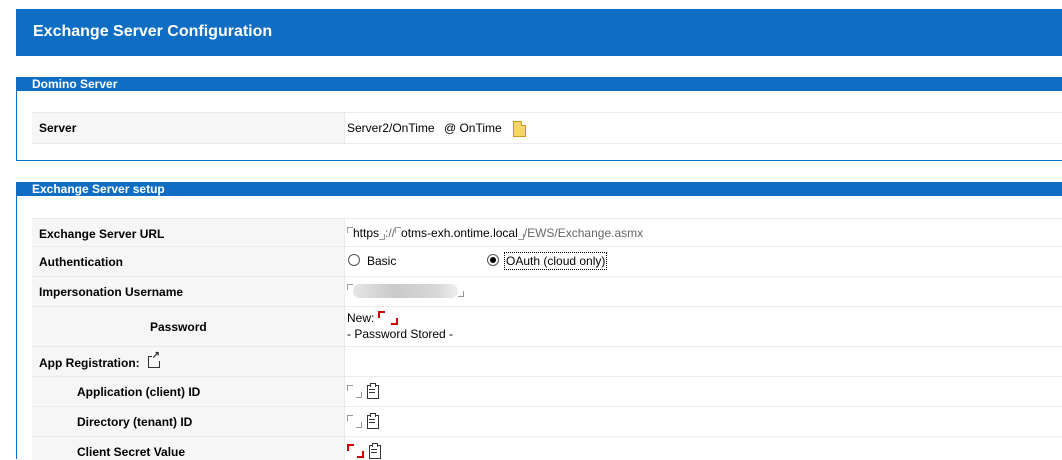 The image size is (1062, 460). I want to click on impersonation-label: Impersonation Username, so click(111, 292).